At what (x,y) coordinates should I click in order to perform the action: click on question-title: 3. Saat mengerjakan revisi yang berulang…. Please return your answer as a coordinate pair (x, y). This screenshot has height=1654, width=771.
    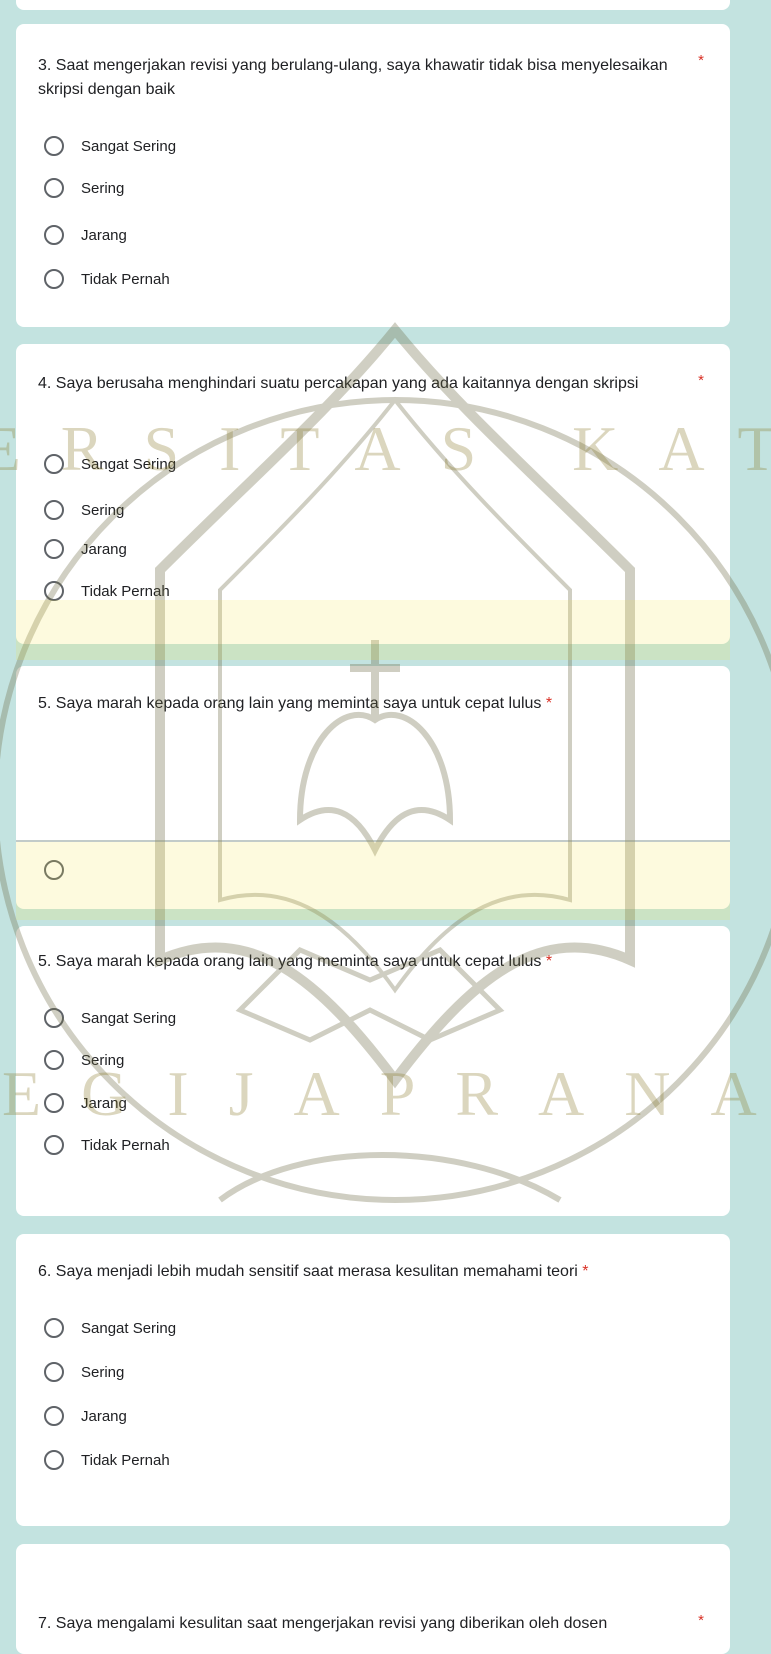
    Looking at the image, I should click on (353, 77).